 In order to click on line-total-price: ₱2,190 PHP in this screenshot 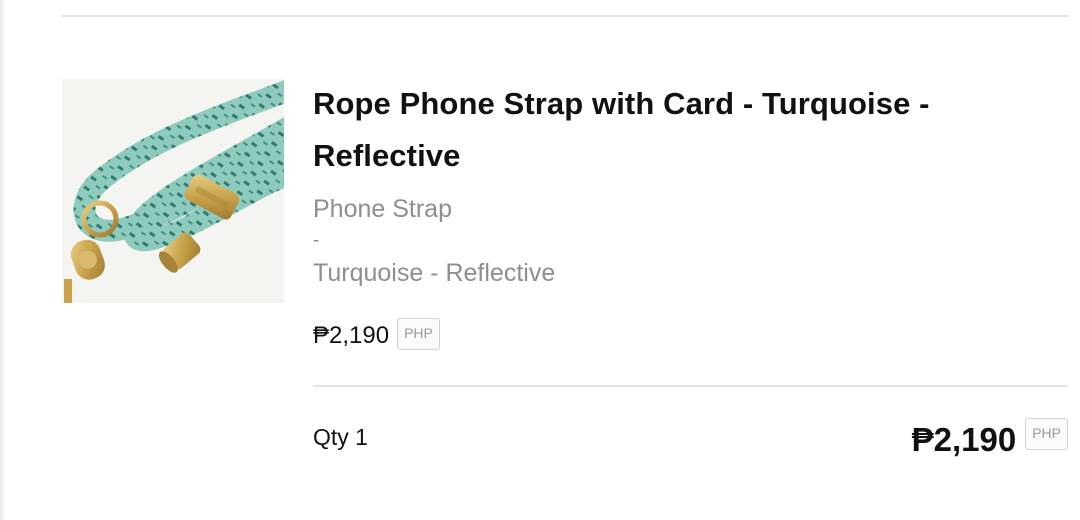, I will do `click(990, 440)`.